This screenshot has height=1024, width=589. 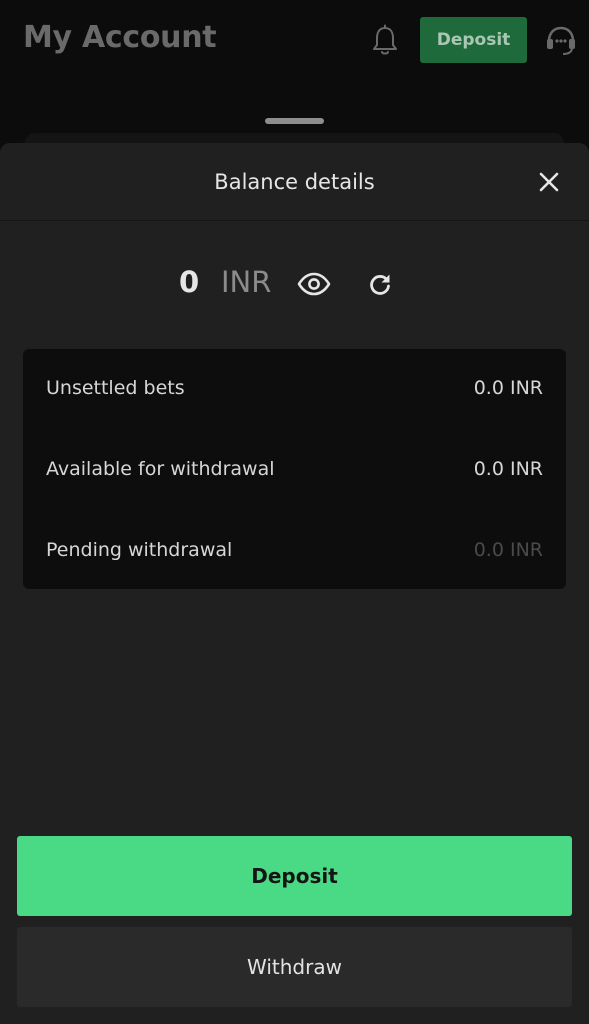 I want to click on detail-label: Unsettled bets, so click(x=115, y=388).